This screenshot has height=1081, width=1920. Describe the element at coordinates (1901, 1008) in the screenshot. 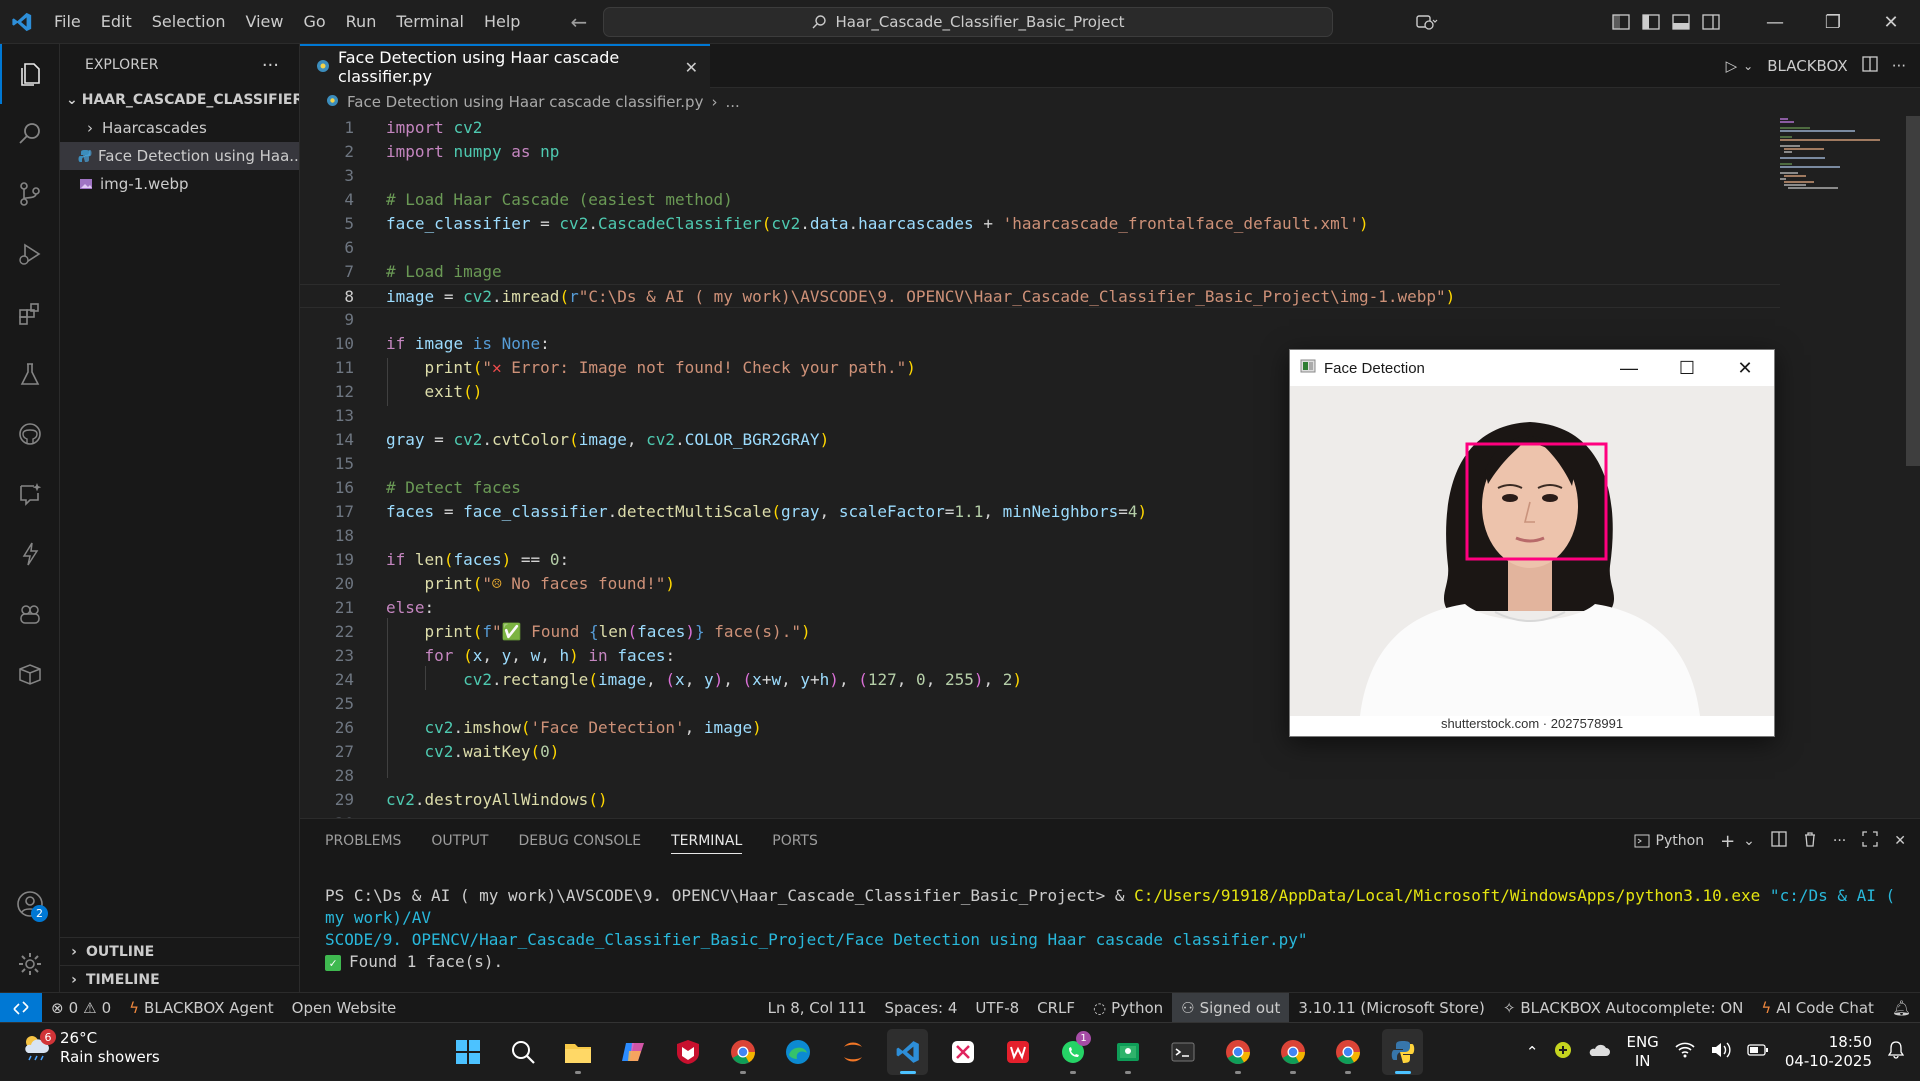

I see `notifications-bell-icon: 🔔︎` at that location.